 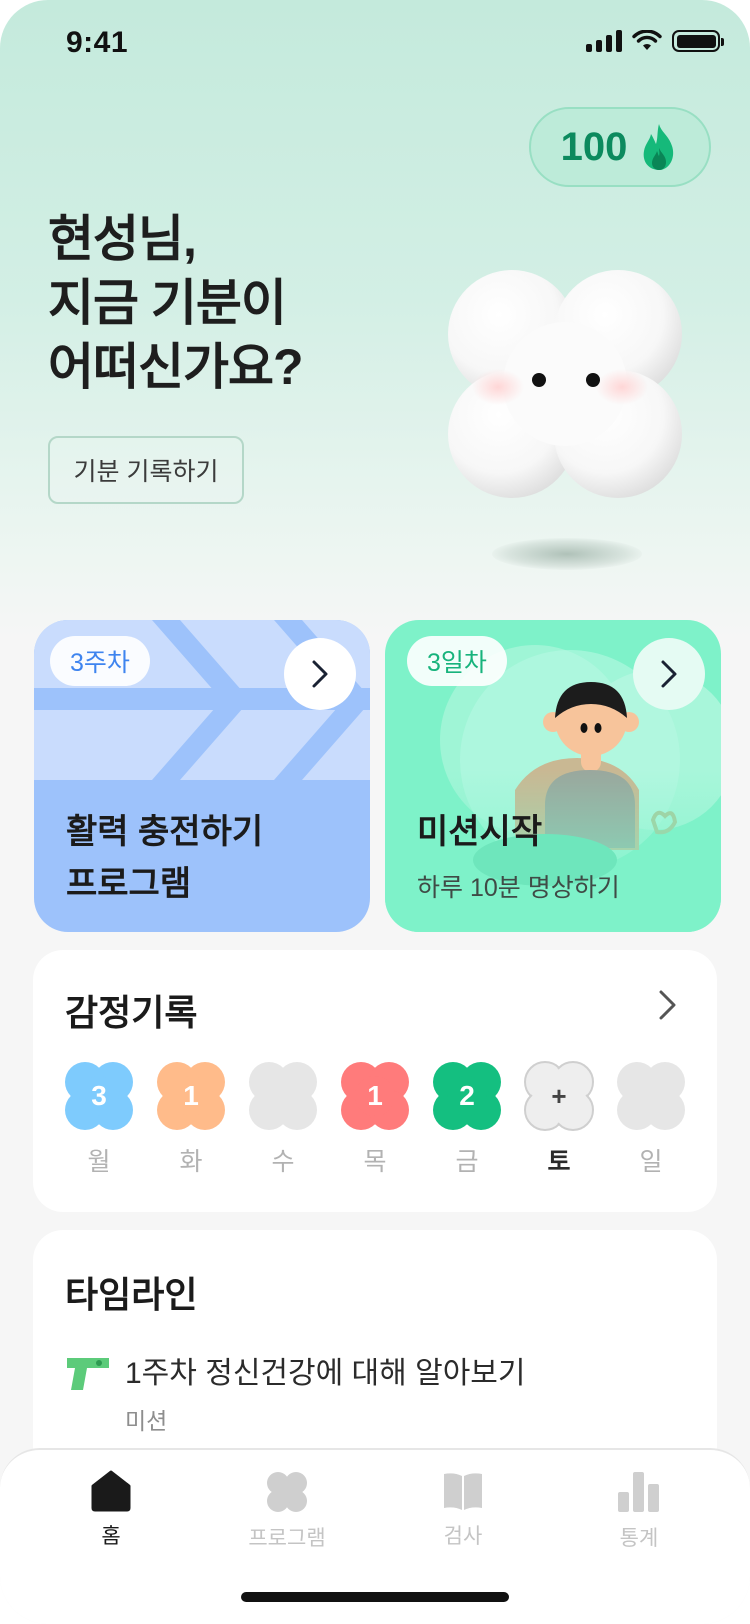 What do you see at coordinates (287, 1538) in the screenshot?
I see `tab-program-label: 프로그램` at bounding box center [287, 1538].